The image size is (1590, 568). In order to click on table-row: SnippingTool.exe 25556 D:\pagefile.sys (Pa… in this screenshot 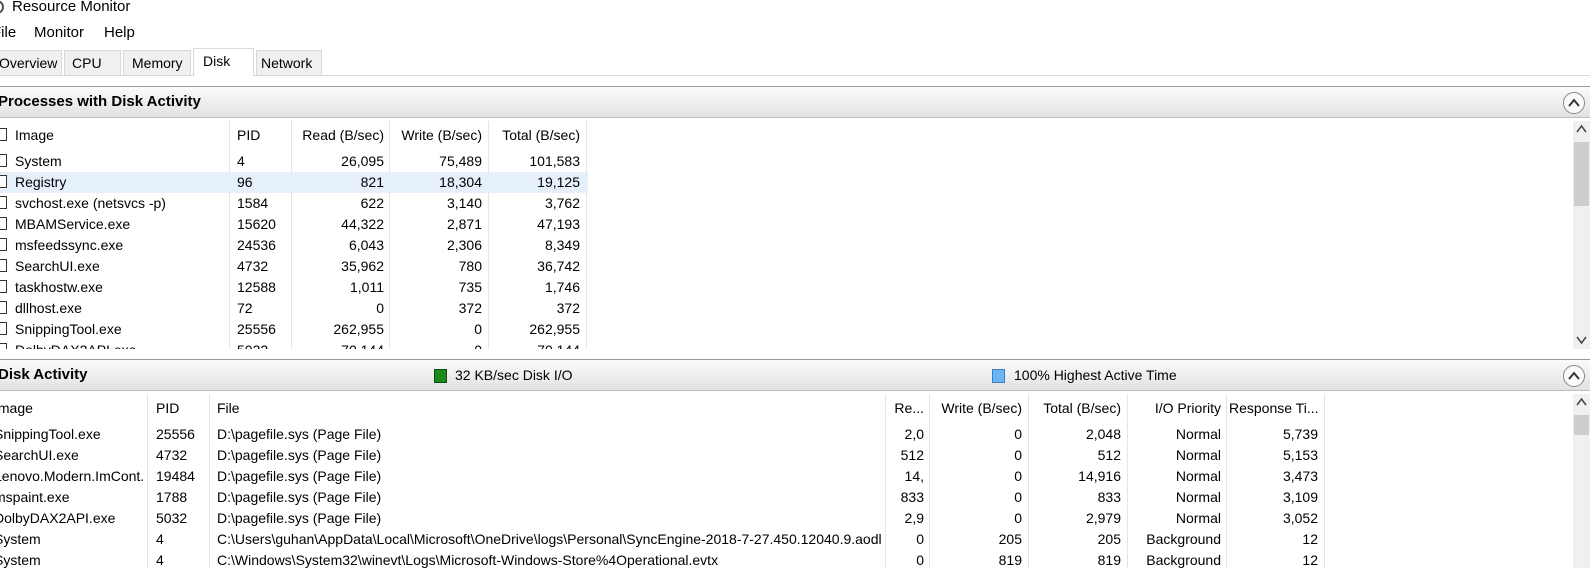, I will do `click(665, 434)`.